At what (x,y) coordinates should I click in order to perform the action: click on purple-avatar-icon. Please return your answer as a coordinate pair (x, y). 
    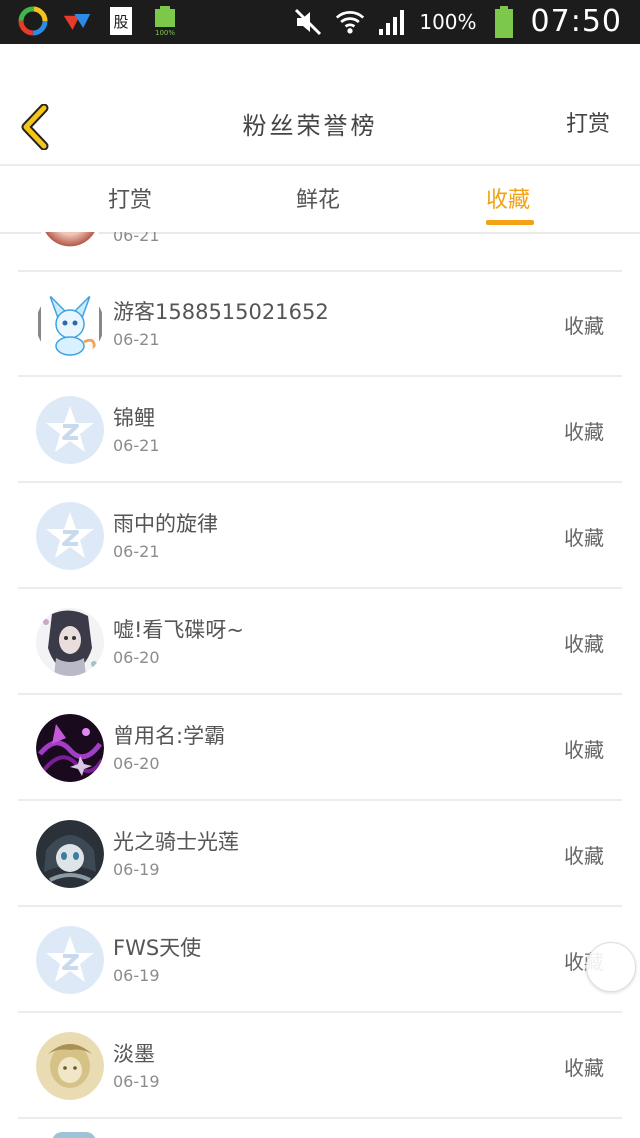
    Looking at the image, I should click on (70, 748).